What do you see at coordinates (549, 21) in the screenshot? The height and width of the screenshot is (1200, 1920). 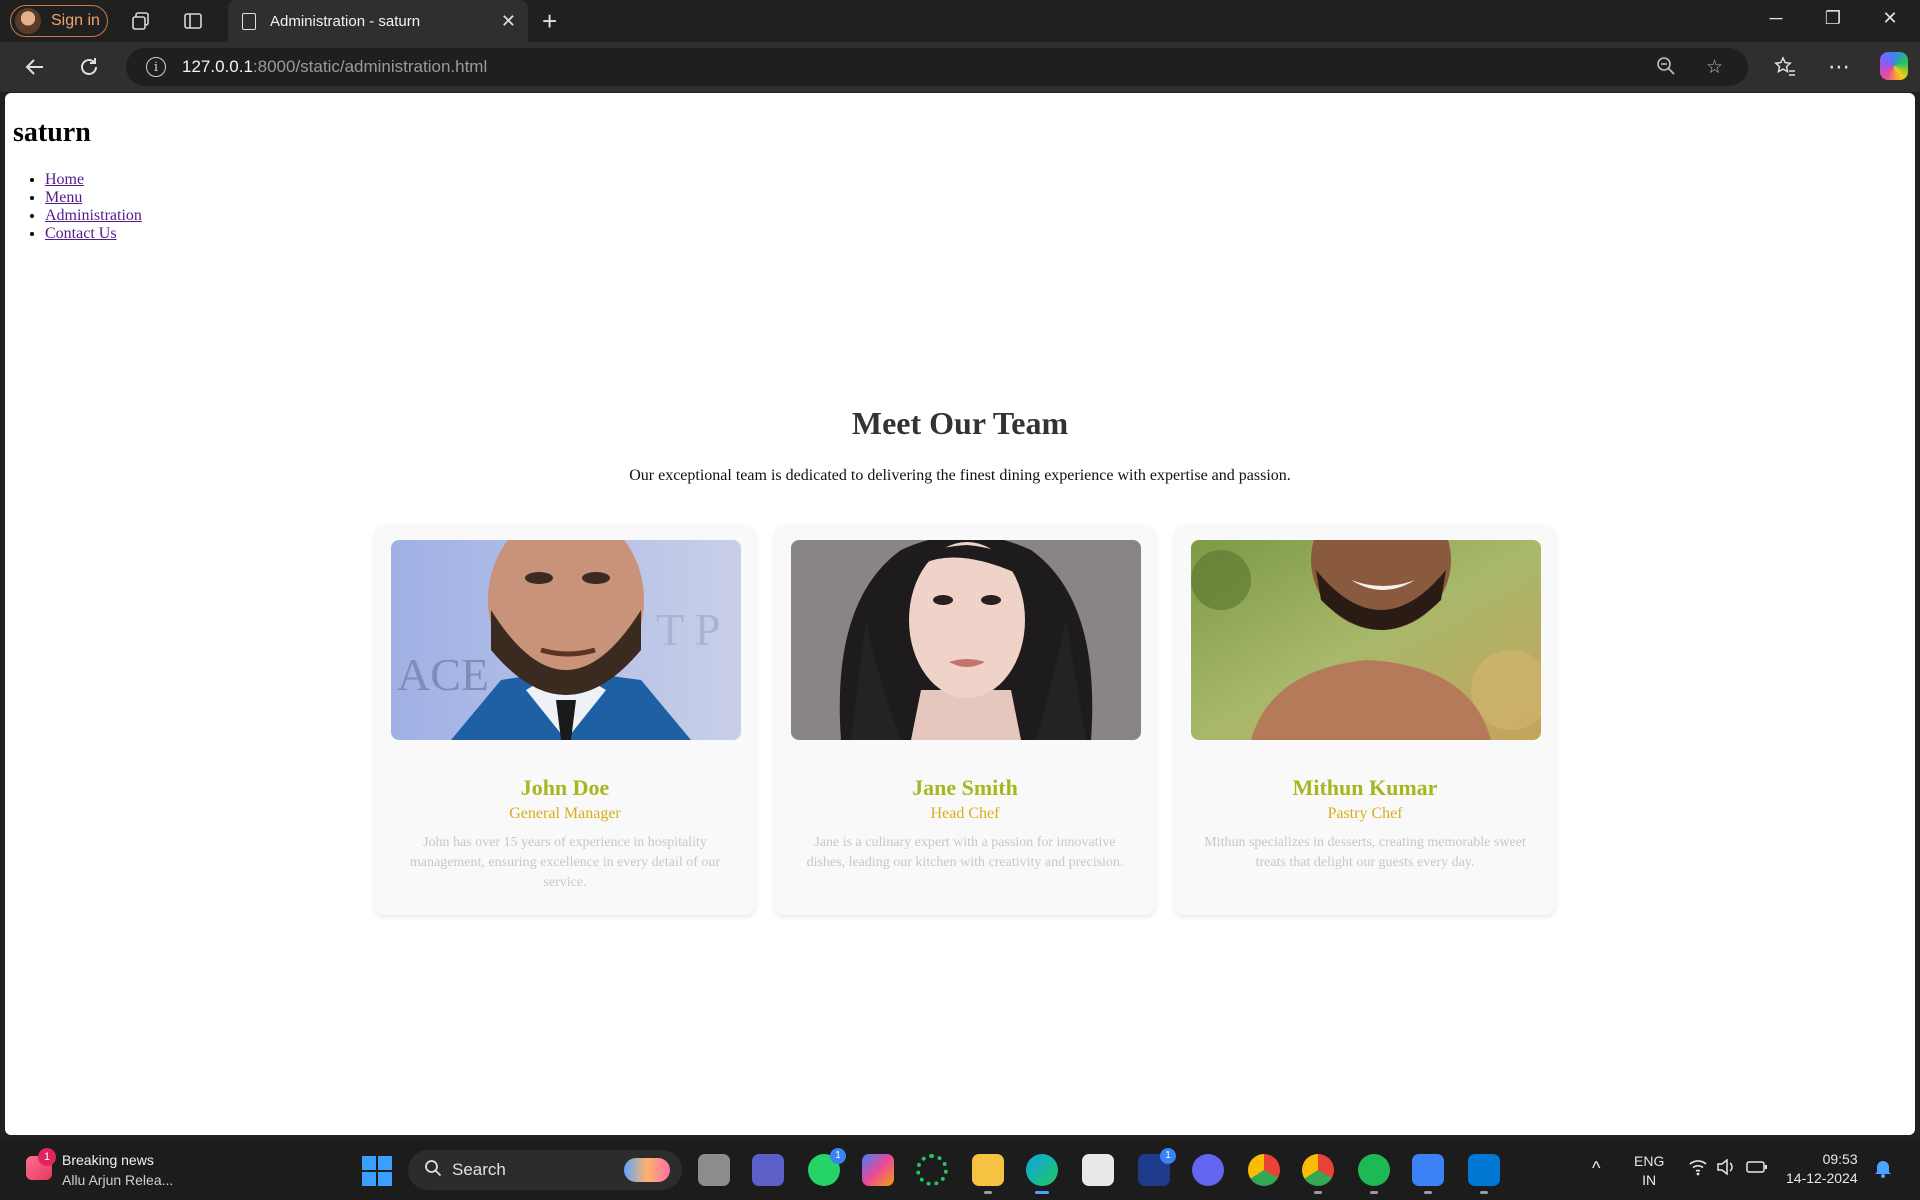 I see `new-tab-icon: +` at bounding box center [549, 21].